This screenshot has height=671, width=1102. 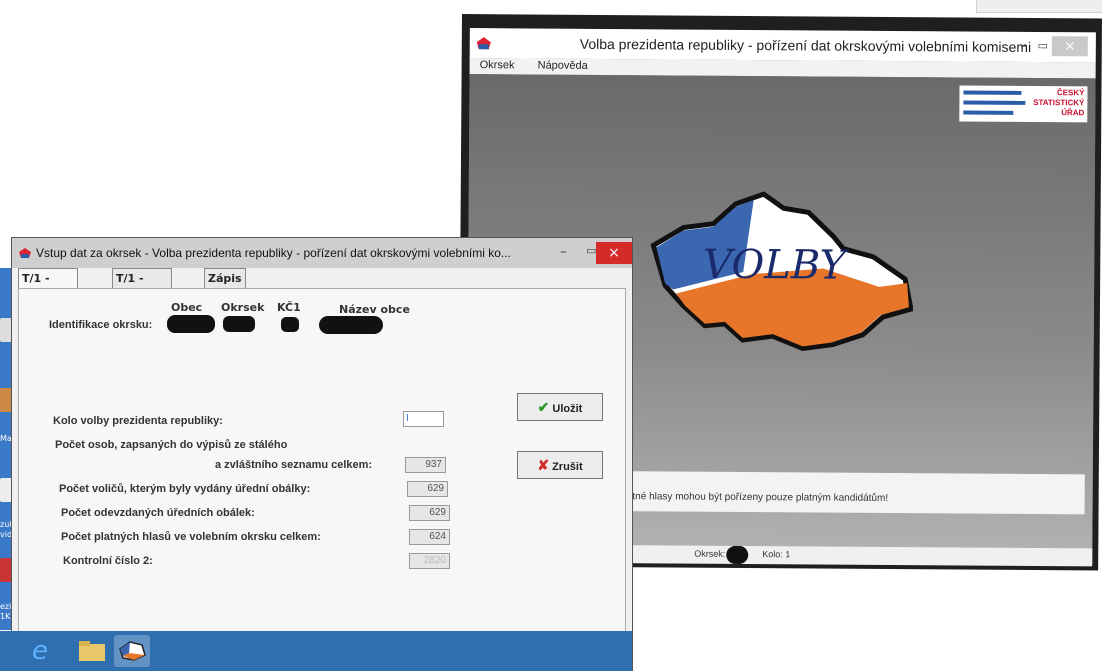 I want to click on row-label-zapsanych-2: a zvláštního seznamu celkem:, so click(x=294, y=465).